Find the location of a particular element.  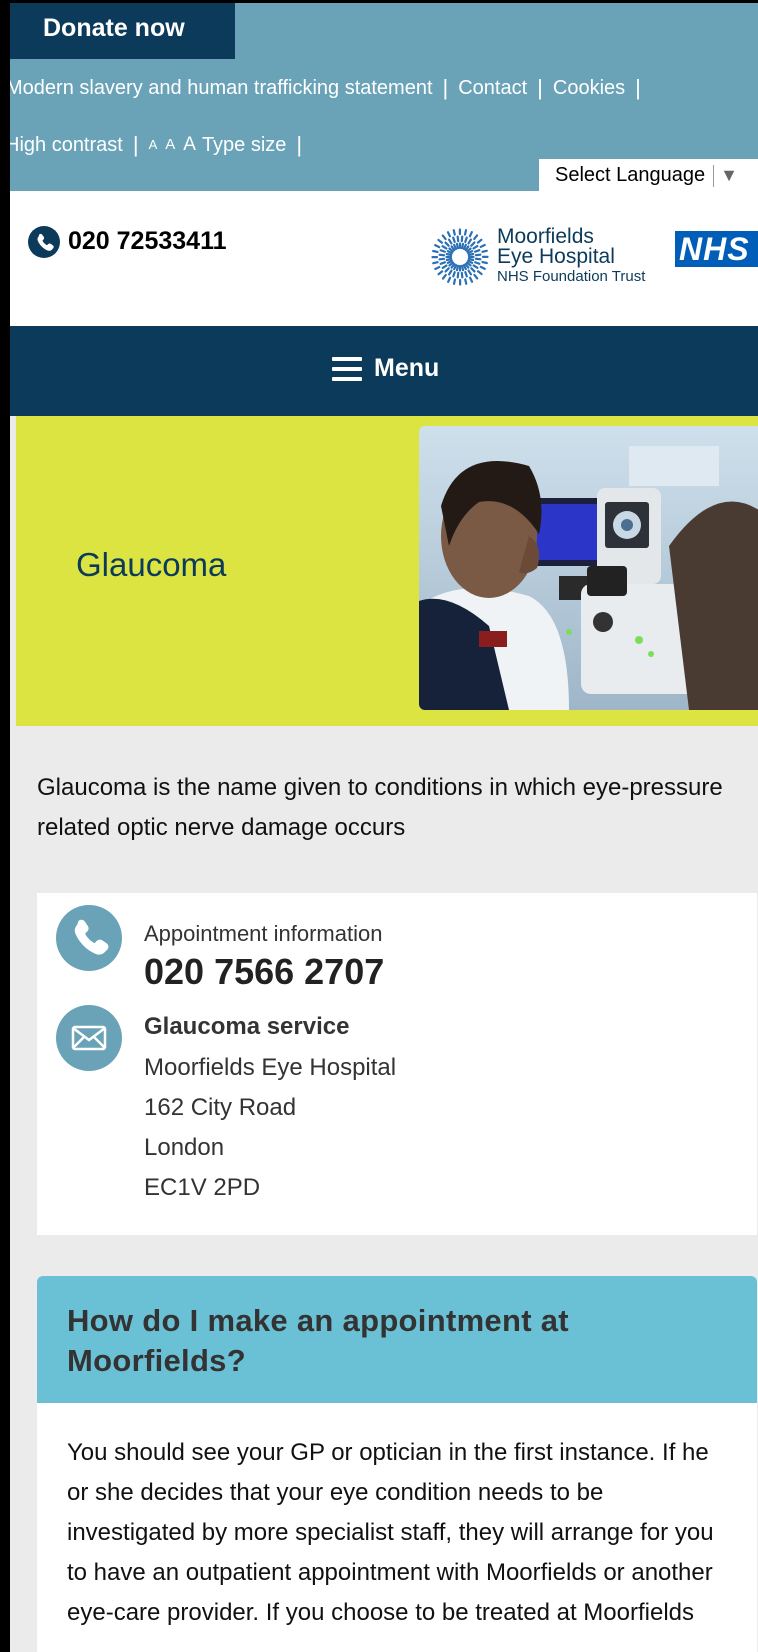

logo-line-3: NHS Foundation Trust is located at coordinates (571, 276).